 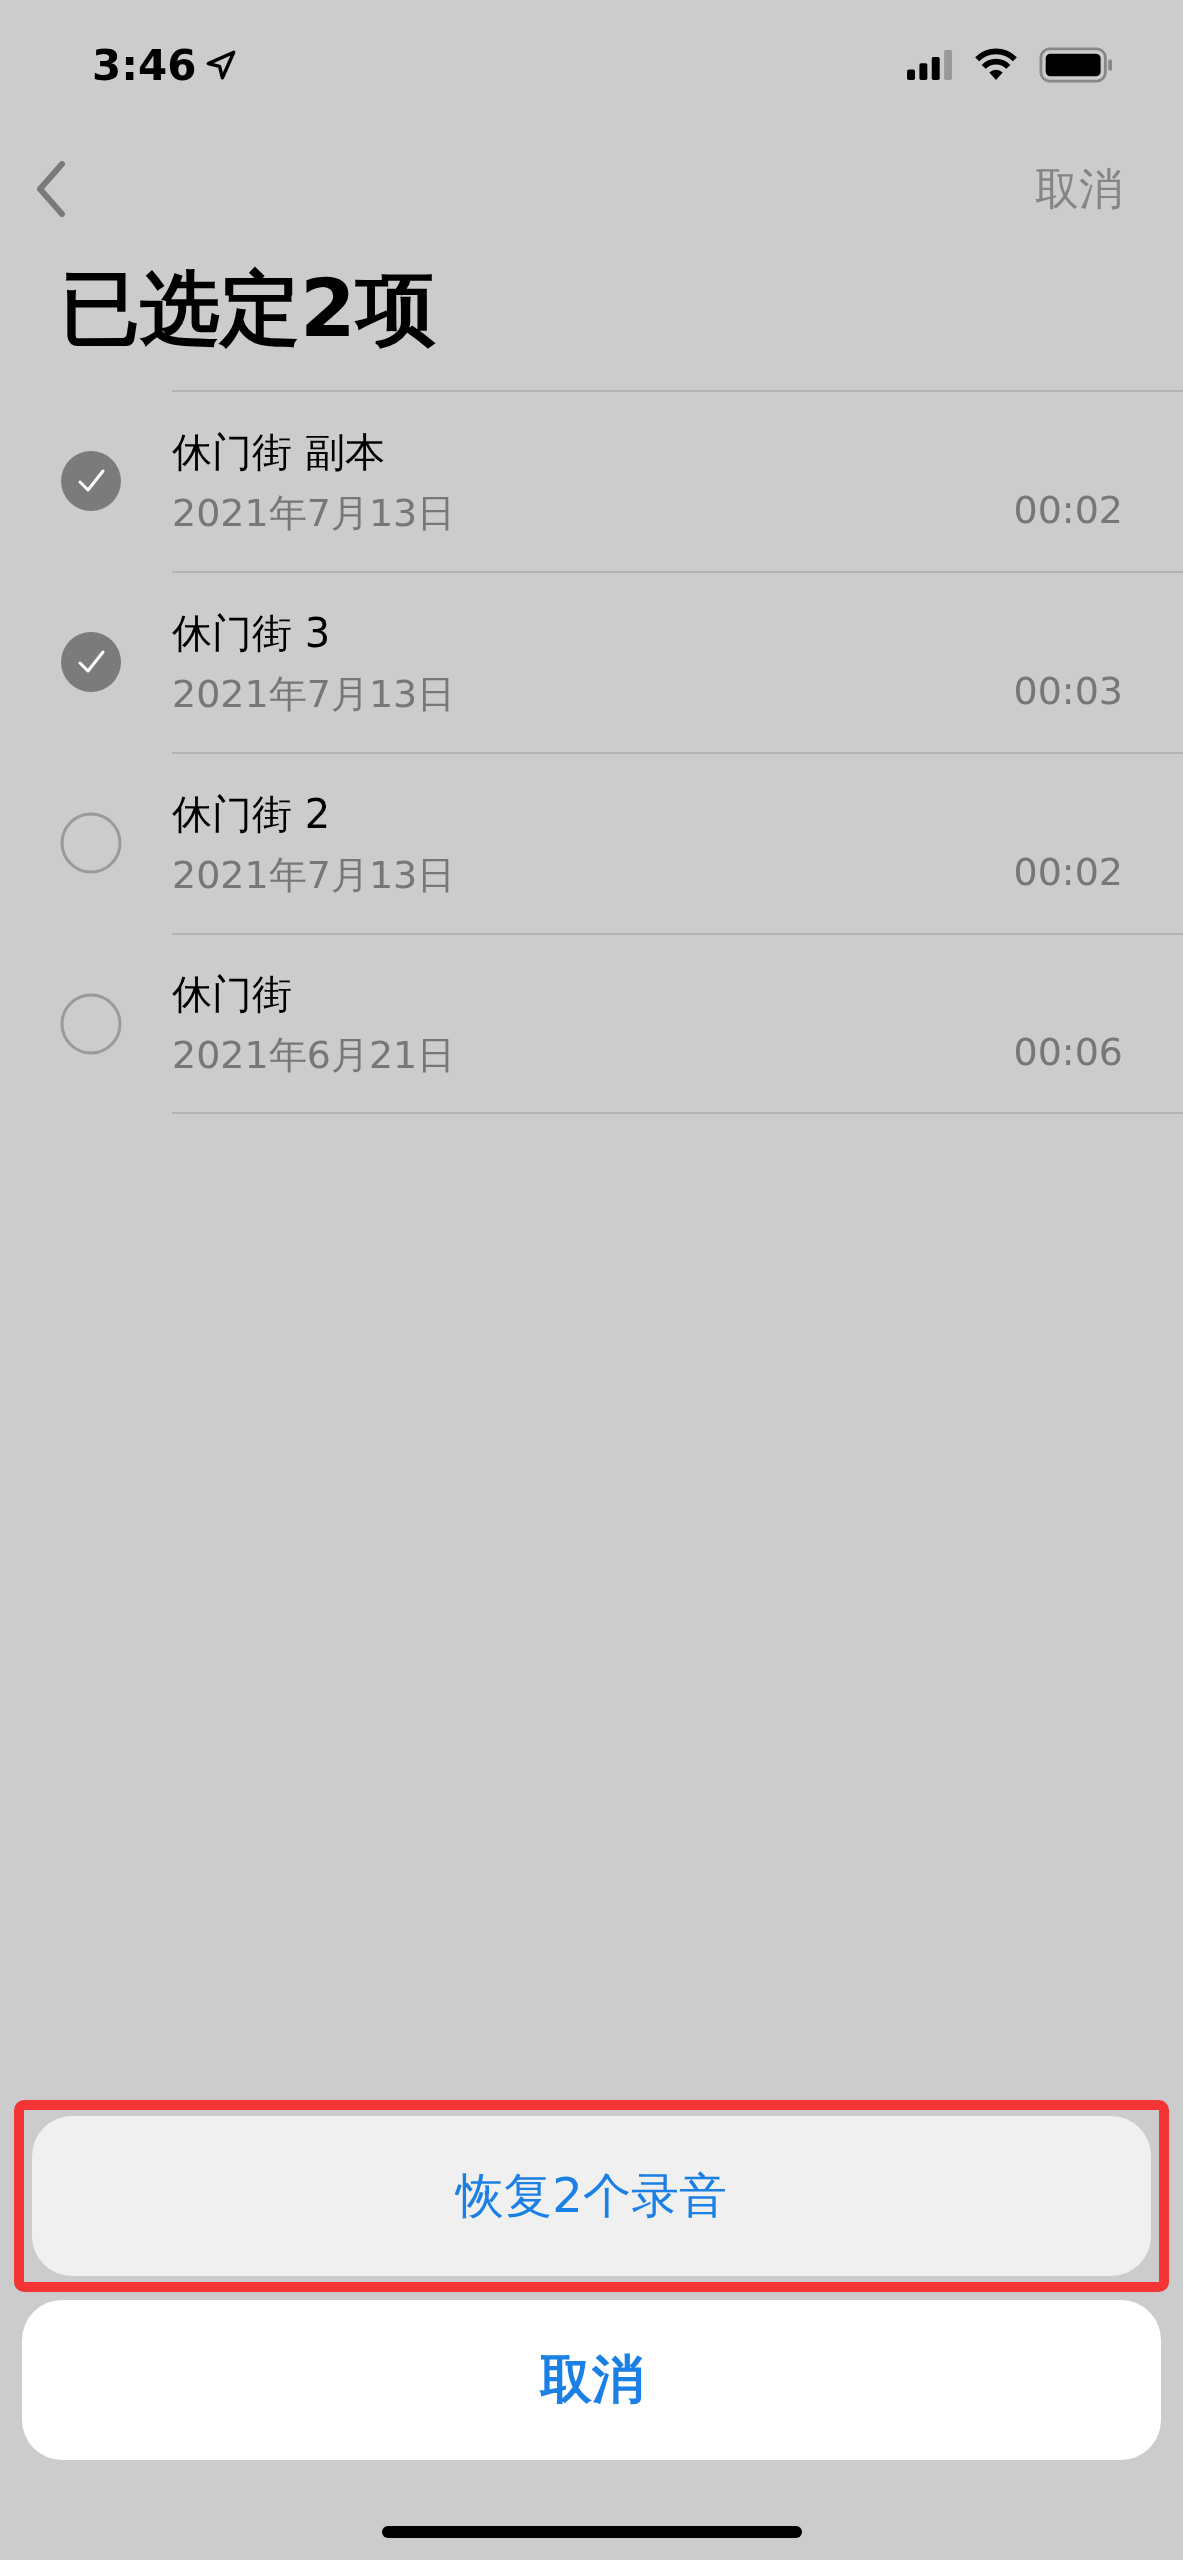 I want to click on page-title: 已选定2项, so click(x=248, y=309).